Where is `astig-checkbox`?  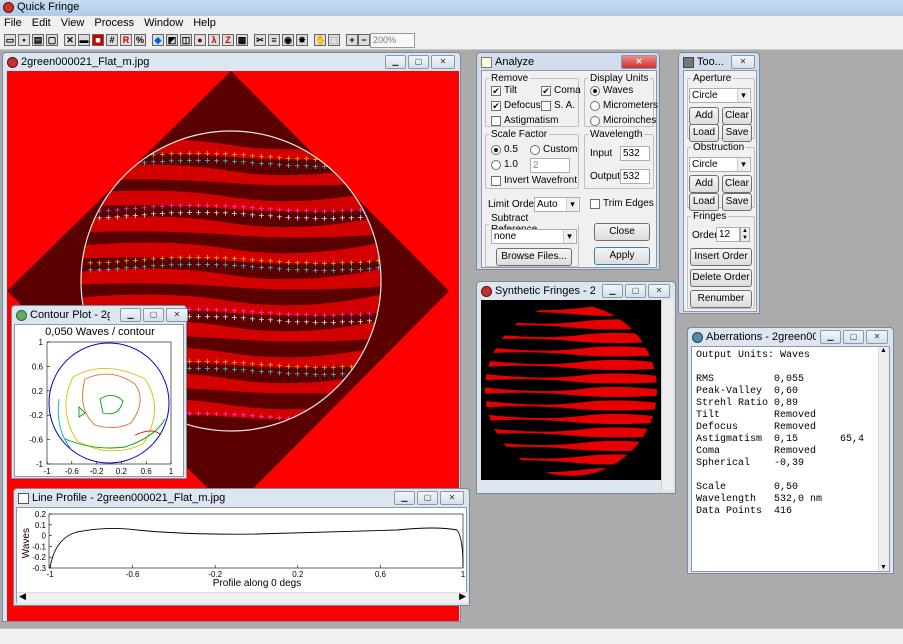 astig-checkbox is located at coordinates (496, 121).